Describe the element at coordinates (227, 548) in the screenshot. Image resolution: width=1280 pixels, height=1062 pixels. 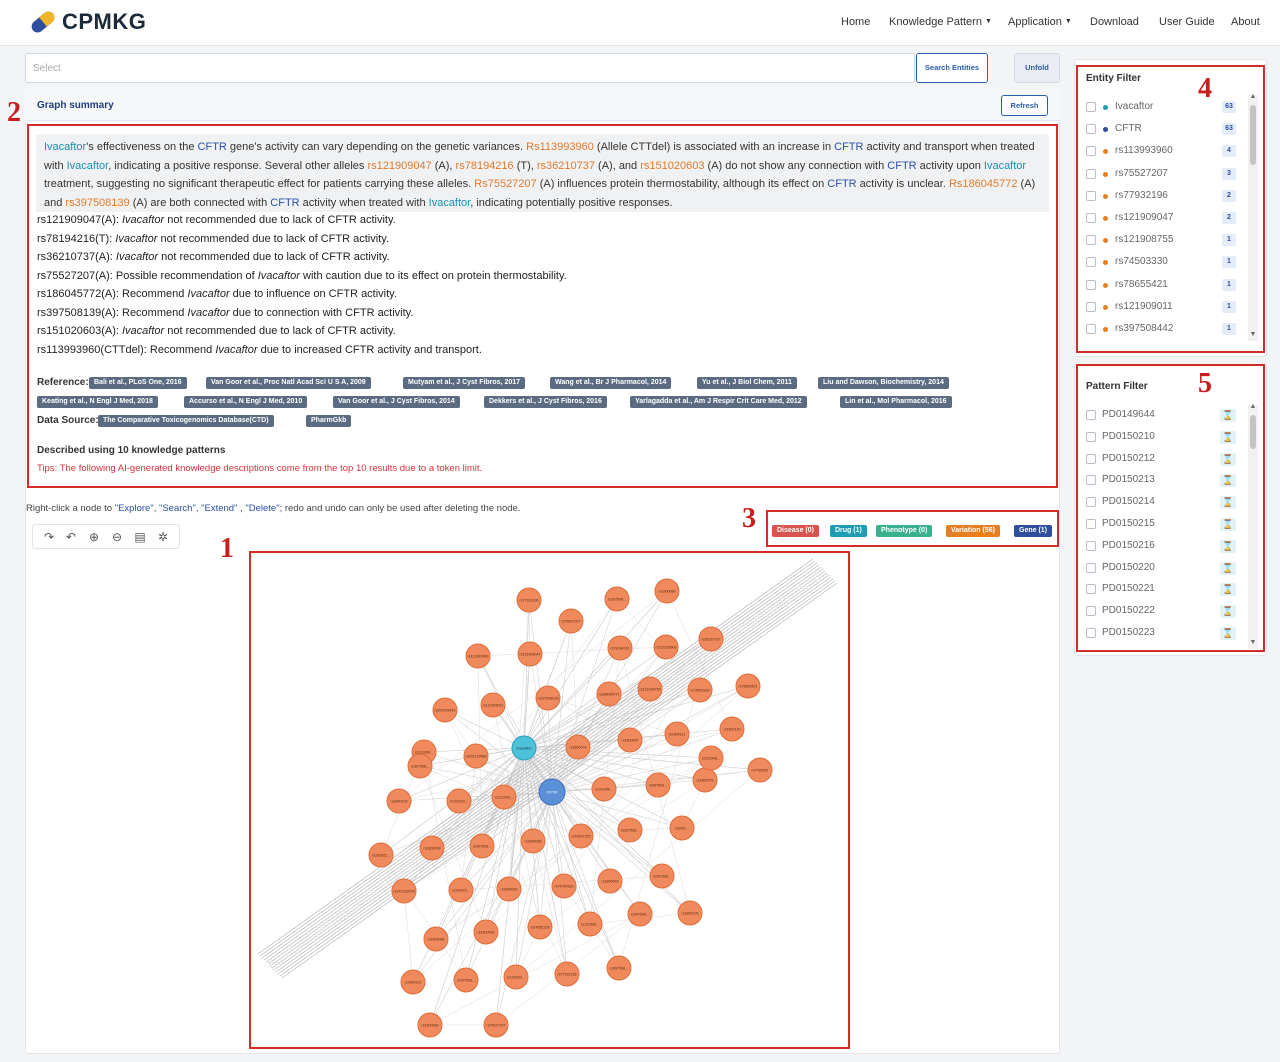
I see `annotation-number-1: 1` at that location.